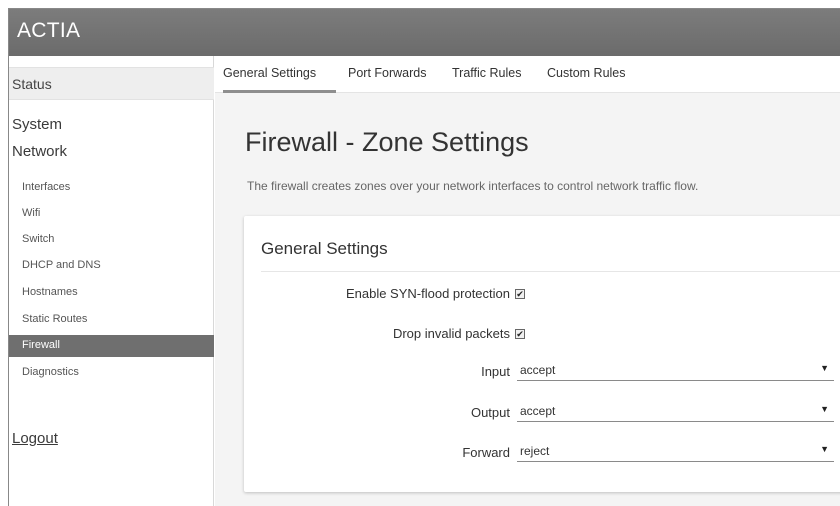  I want to click on sidebar-item-system: System, so click(37, 124).